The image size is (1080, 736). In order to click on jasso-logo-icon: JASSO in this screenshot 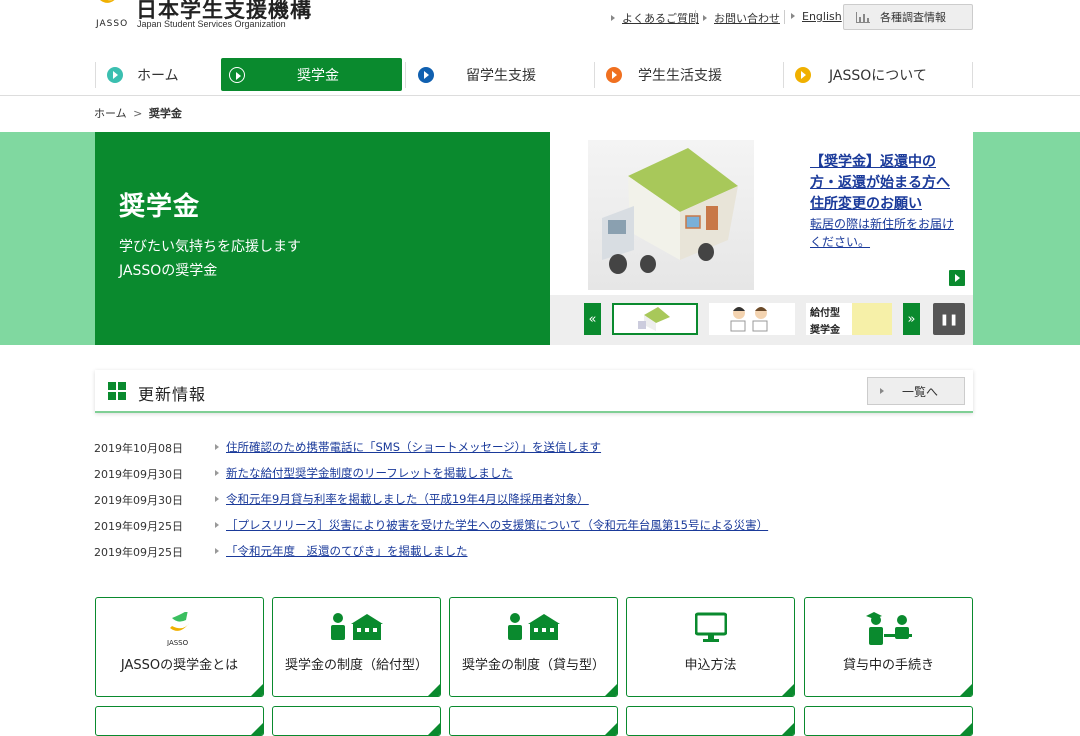, I will do `click(178, 629)`.